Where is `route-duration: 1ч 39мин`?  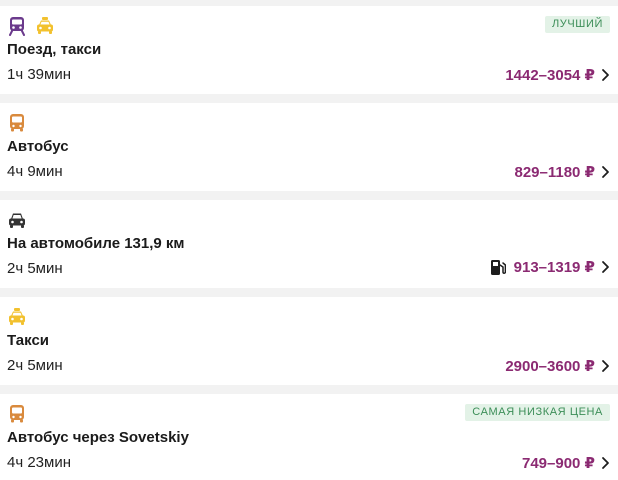
route-duration: 1ч 39мин is located at coordinates (39, 74).